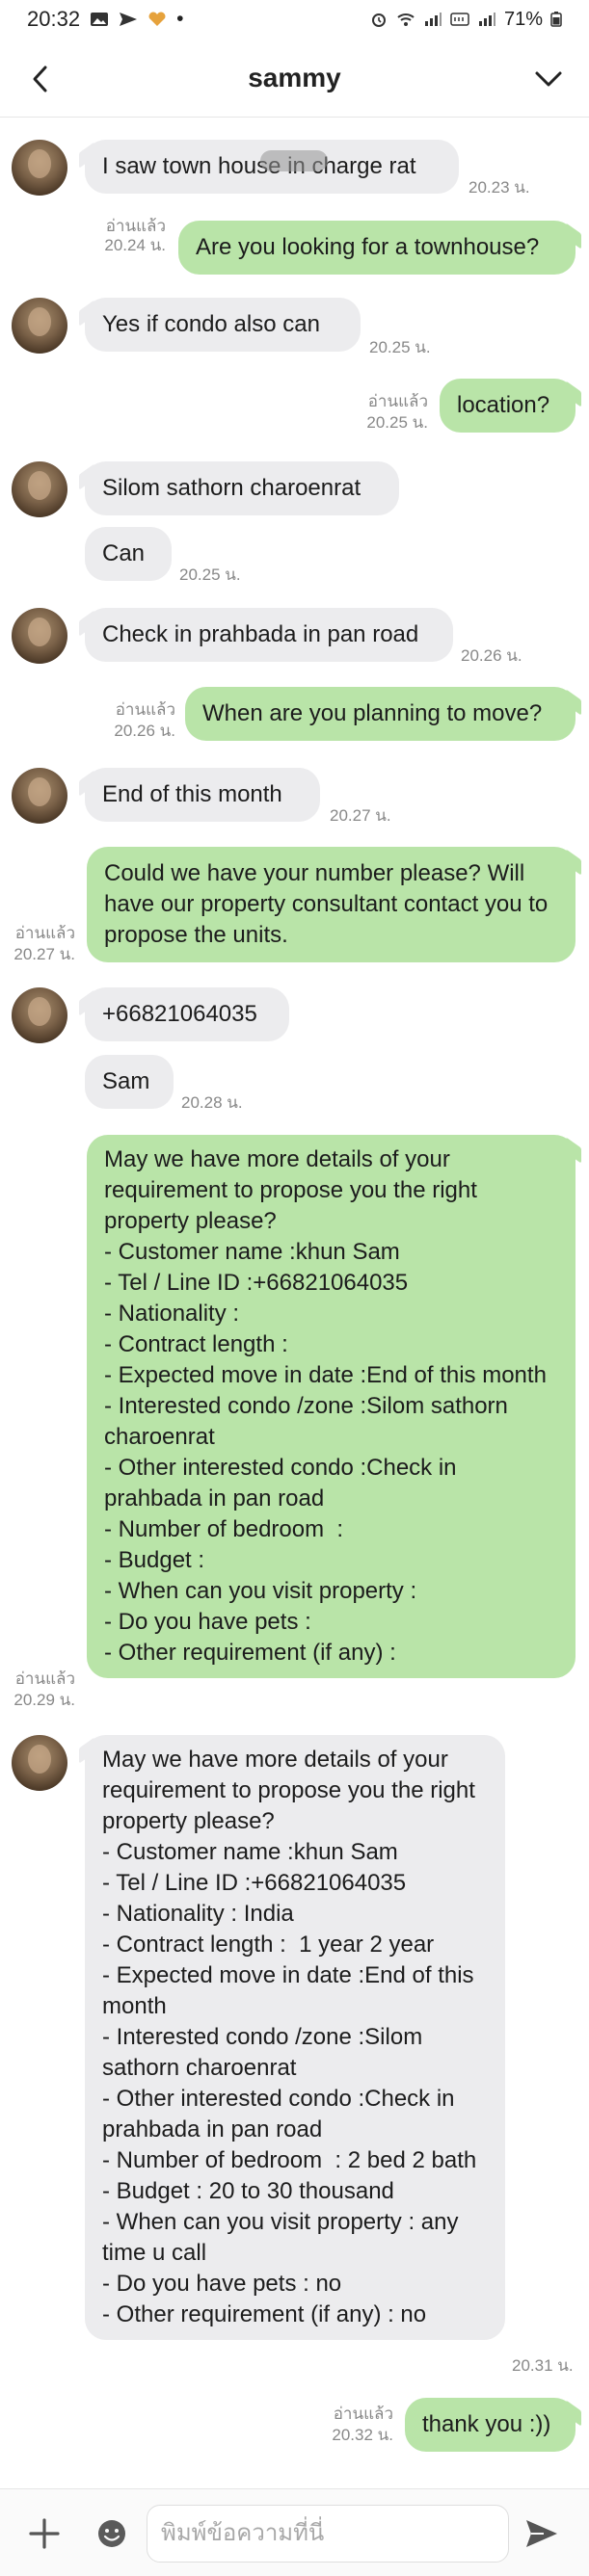  What do you see at coordinates (459, 19) in the screenshot?
I see `volte-icon` at bounding box center [459, 19].